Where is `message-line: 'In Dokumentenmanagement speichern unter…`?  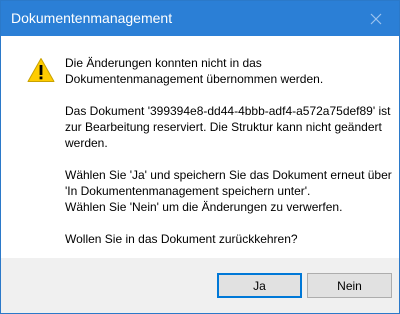 message-line: 'In Dokumentenmanagement speichern unter… is located at coordinates (188, 191).